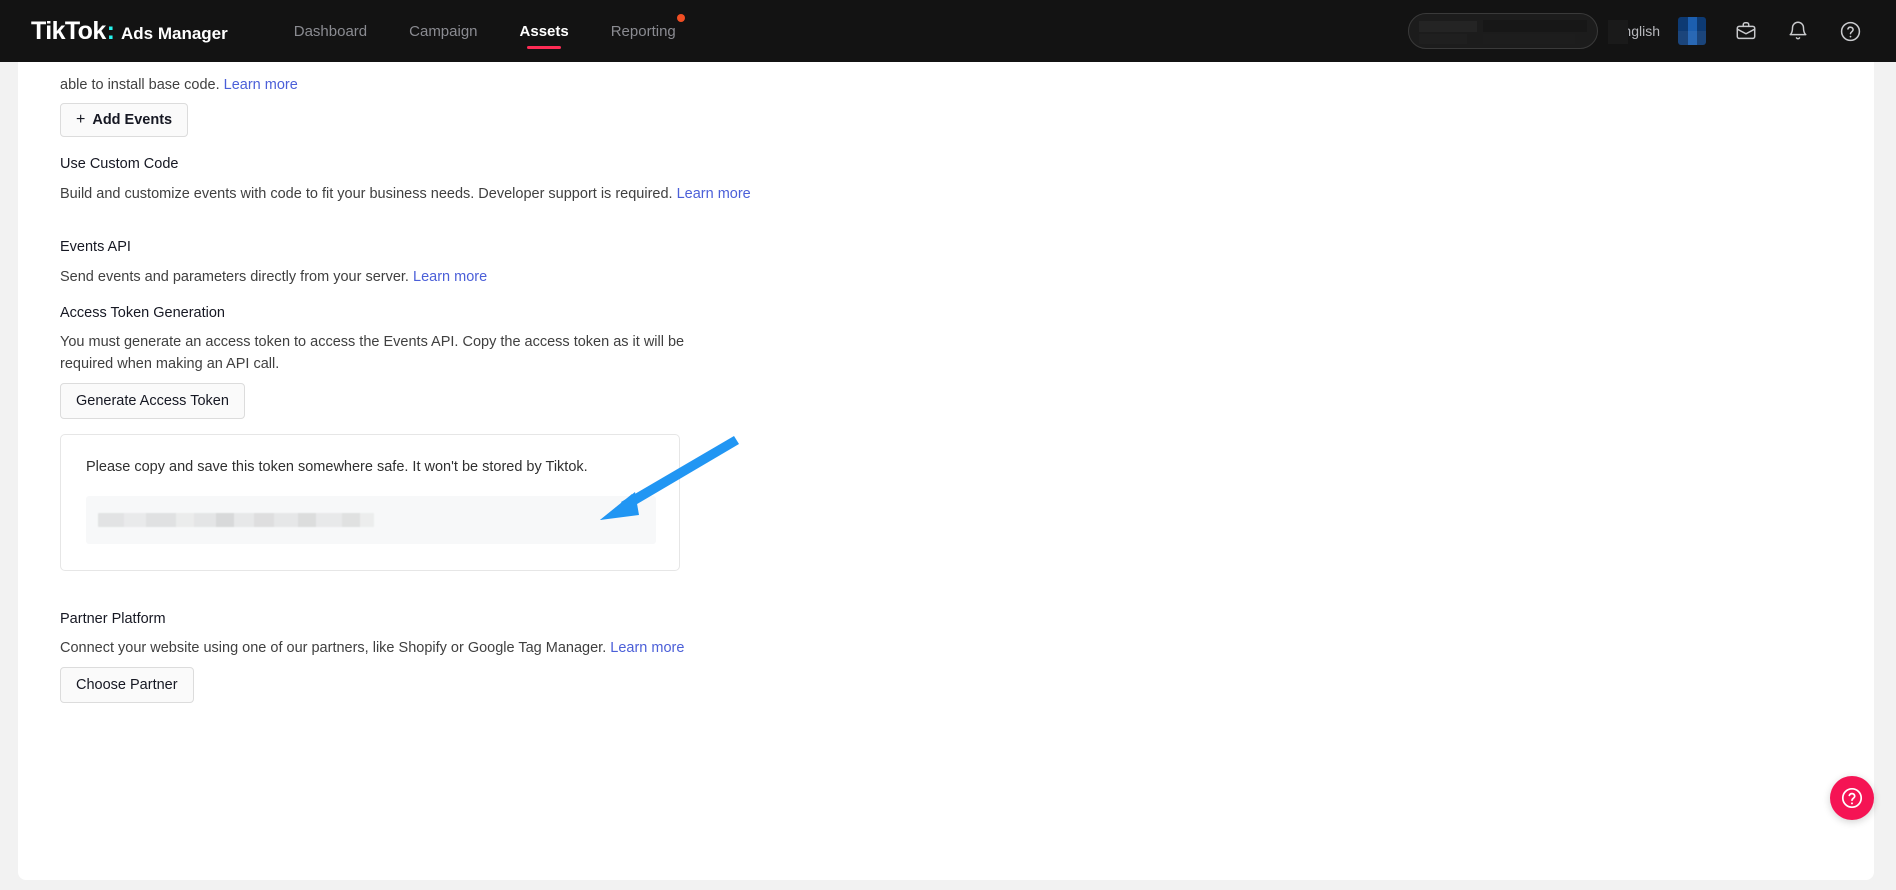 The height and width of the screenshot is (890, 1896). I want to click on choose-partner-button: Choose Partner, so click(127, 685).